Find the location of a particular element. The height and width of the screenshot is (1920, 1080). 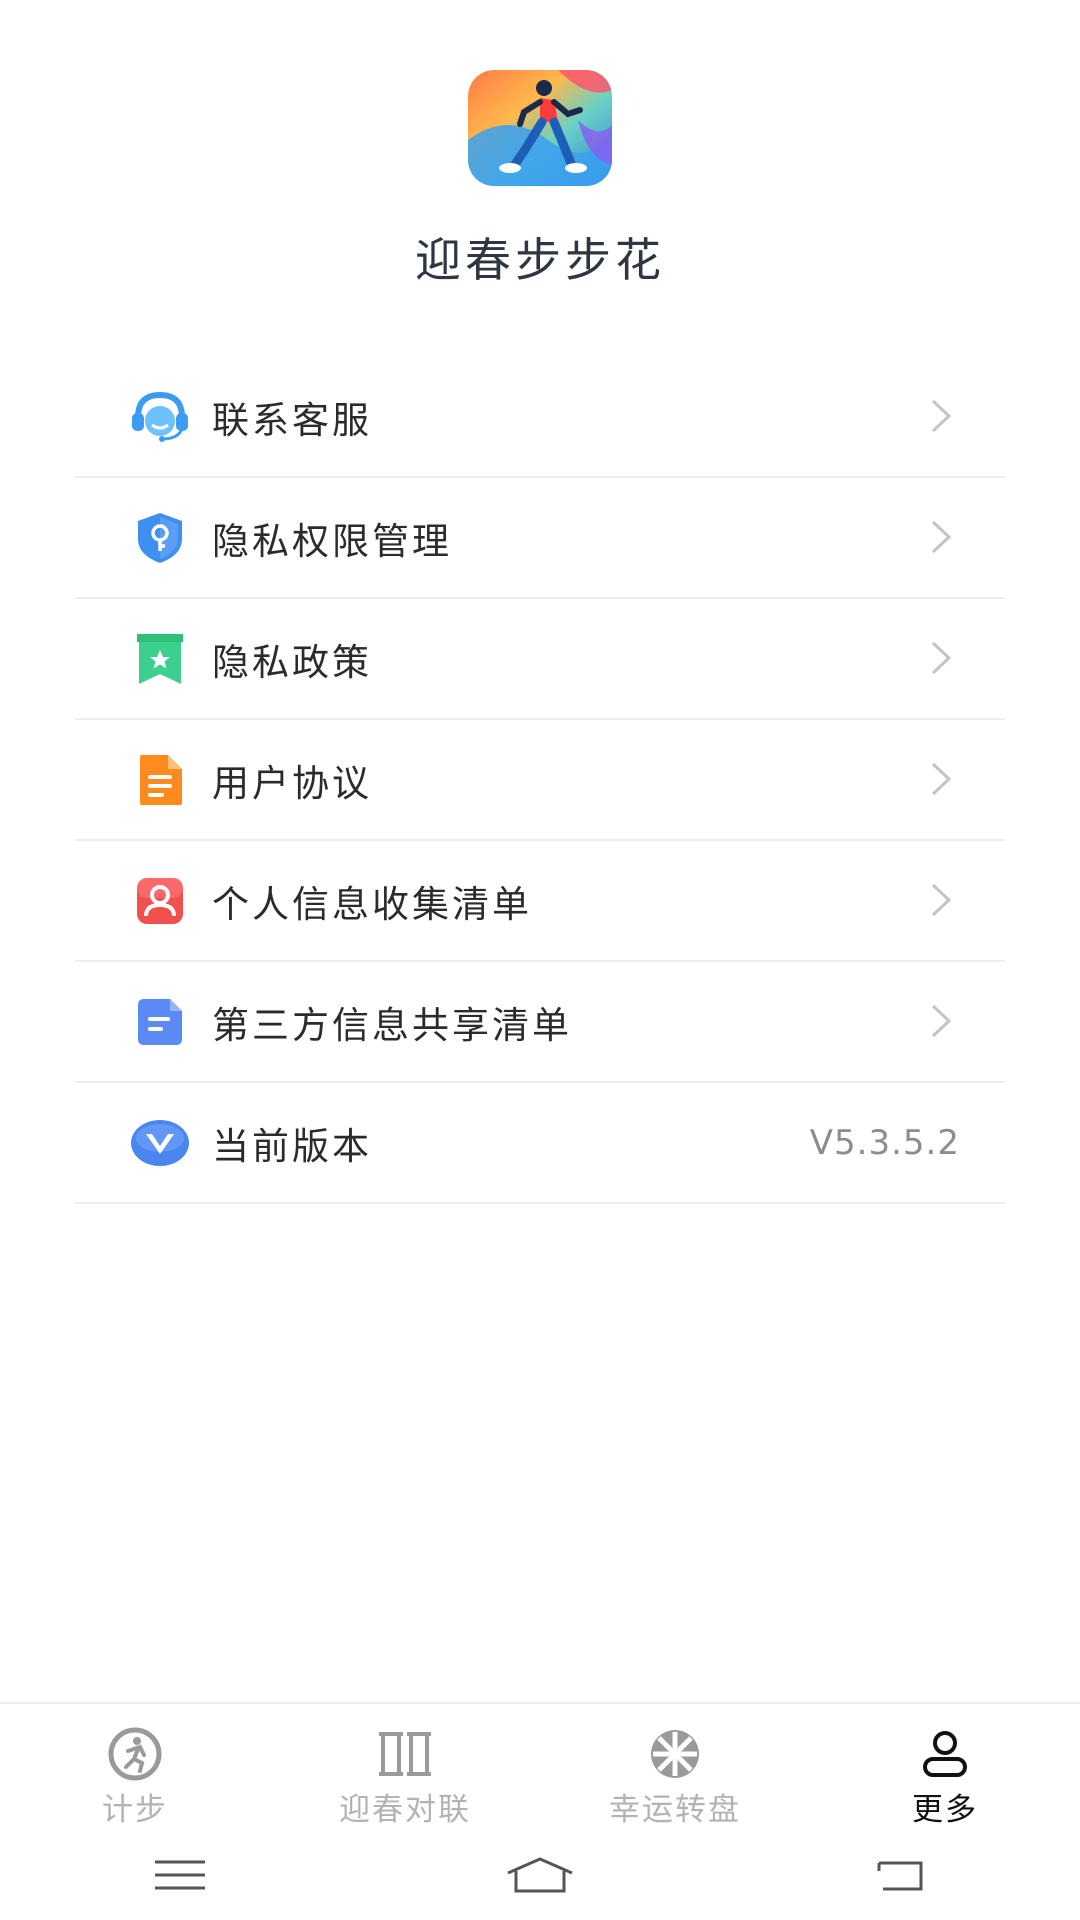

tab-label: 迎春对联 is located at coordinates (405, 1810).